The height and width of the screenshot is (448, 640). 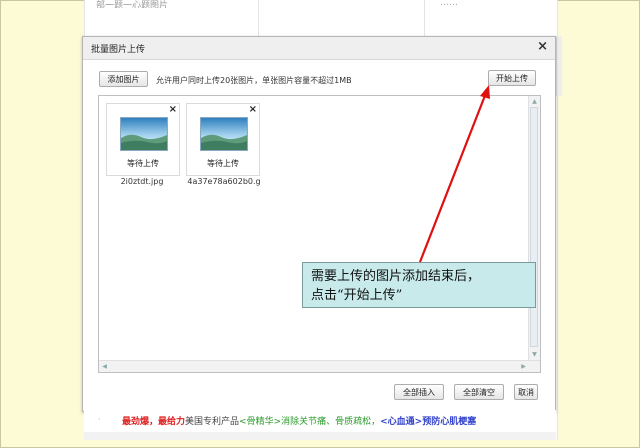 What do you see at coordinates (419, 285) in the screenshot?
I see `instruction-callout: 需要上传的图片添加结束后， 点击“开始上传”` at bounding box center [419, 285].